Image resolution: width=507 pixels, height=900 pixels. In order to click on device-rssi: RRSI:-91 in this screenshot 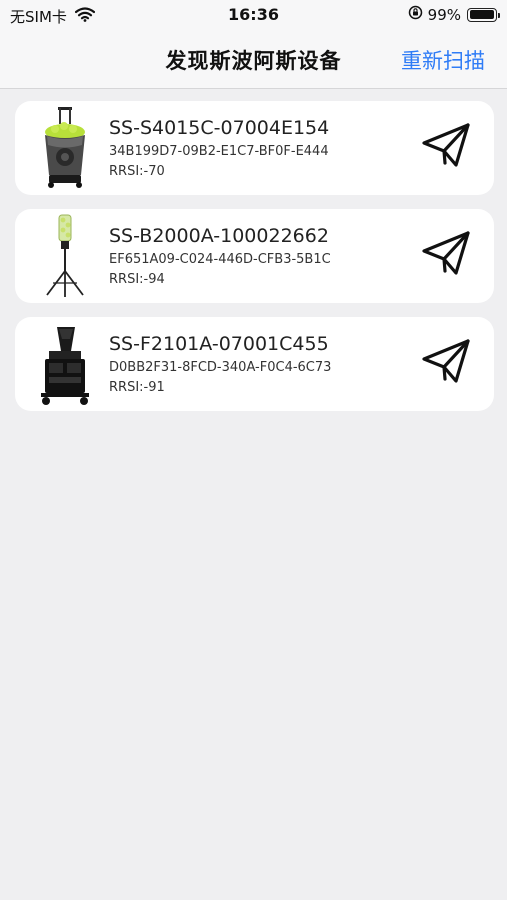, I will do `click(137, 387)`.